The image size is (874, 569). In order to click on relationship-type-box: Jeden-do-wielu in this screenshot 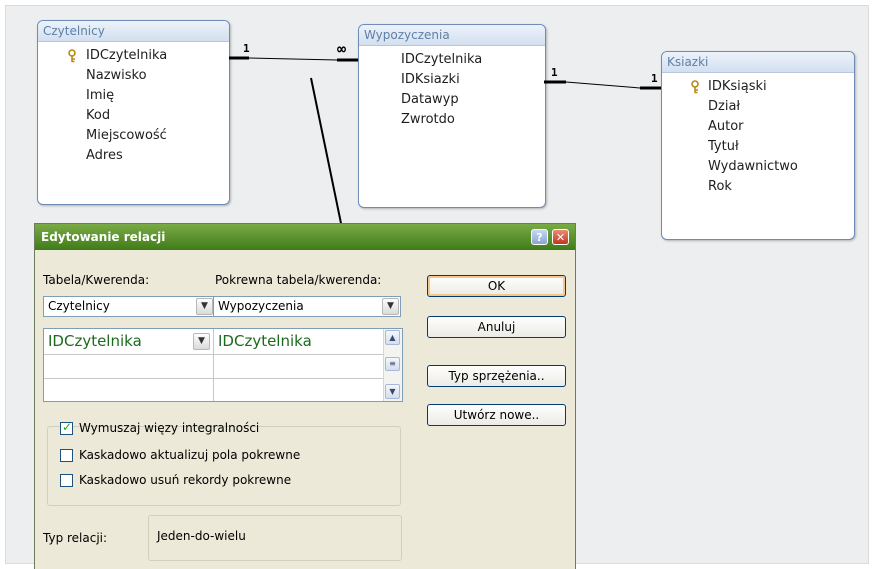, I will do `click(275, 538)`.